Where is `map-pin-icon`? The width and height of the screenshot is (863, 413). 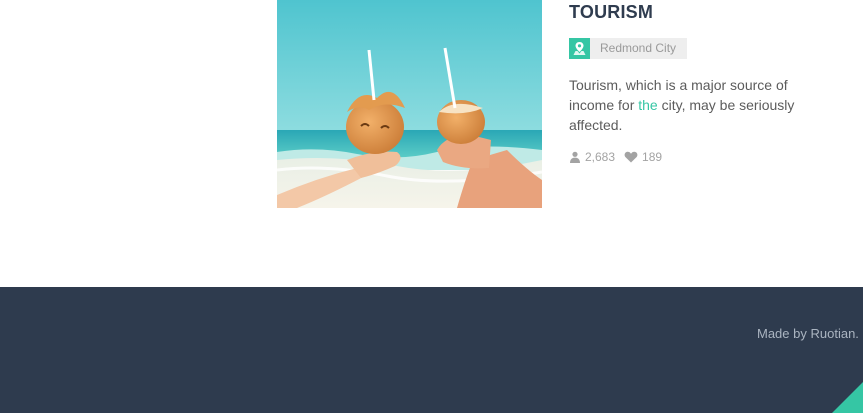
map-pin-icon is located at coordinates (579, 48).